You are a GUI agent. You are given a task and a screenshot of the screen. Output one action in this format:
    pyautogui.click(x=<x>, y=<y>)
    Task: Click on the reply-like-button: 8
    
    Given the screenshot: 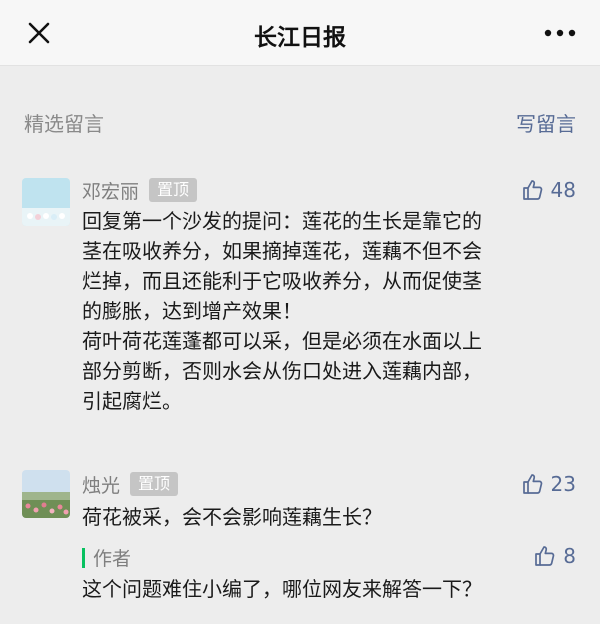 What is the action you would take?
    pyautogui.click(x=554, y=556)
    